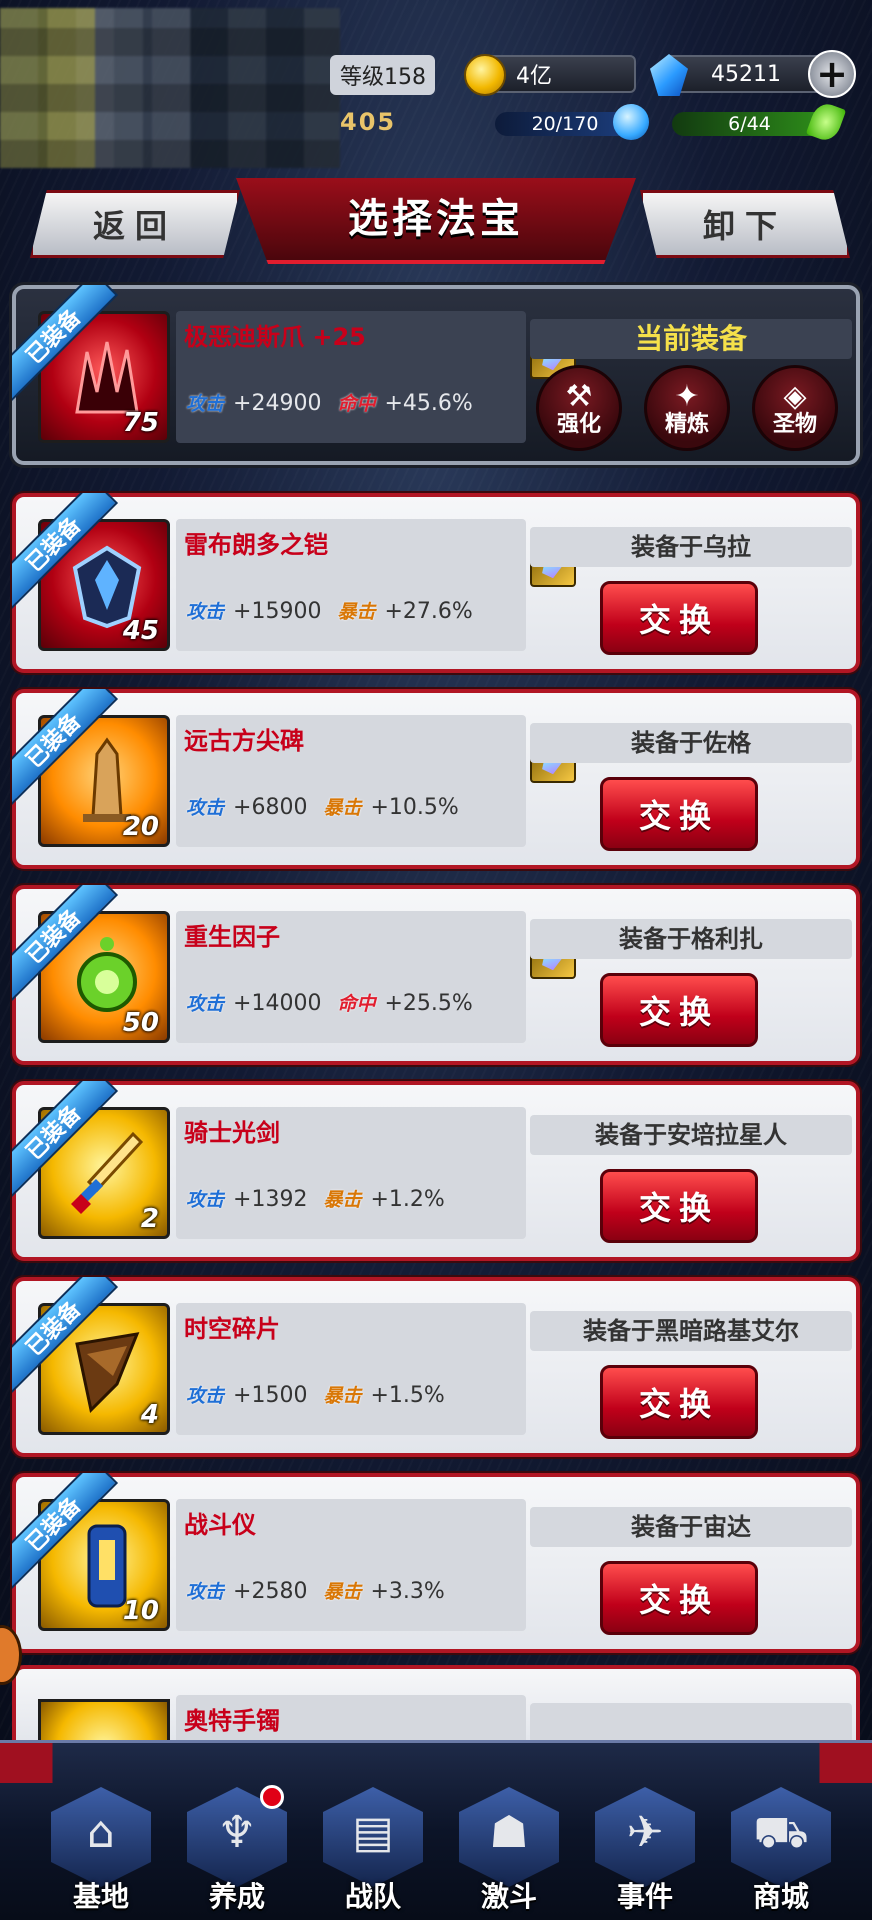  I want to click on attack-value: +15900, so click(277, 611).